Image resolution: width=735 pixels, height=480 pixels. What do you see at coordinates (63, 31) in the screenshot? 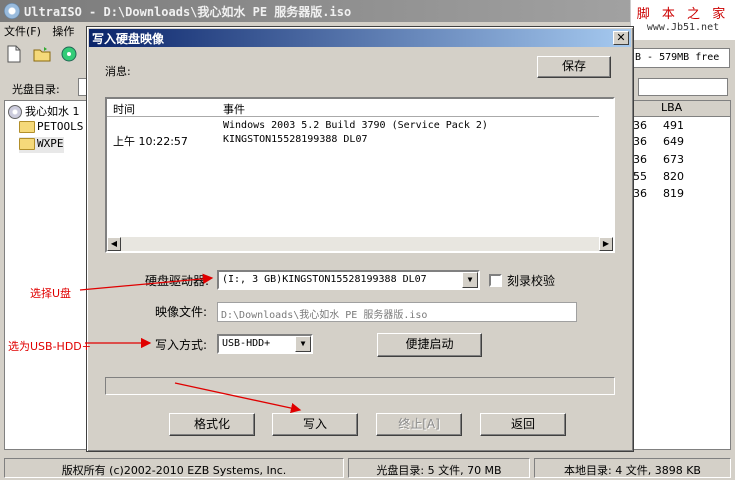
I see `menu-operation: 操作` at bounding box center [63, 31].